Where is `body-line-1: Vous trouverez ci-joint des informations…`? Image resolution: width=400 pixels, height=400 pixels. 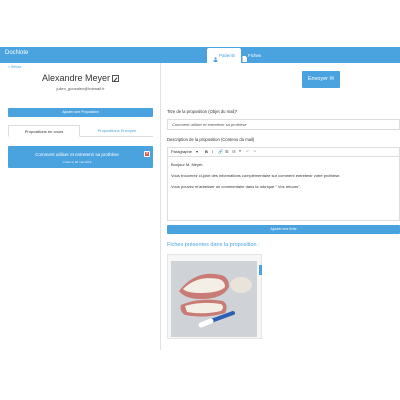
body-line-1: Vous trouverez ci-joint des informations… is located at coordinates (256, 175).